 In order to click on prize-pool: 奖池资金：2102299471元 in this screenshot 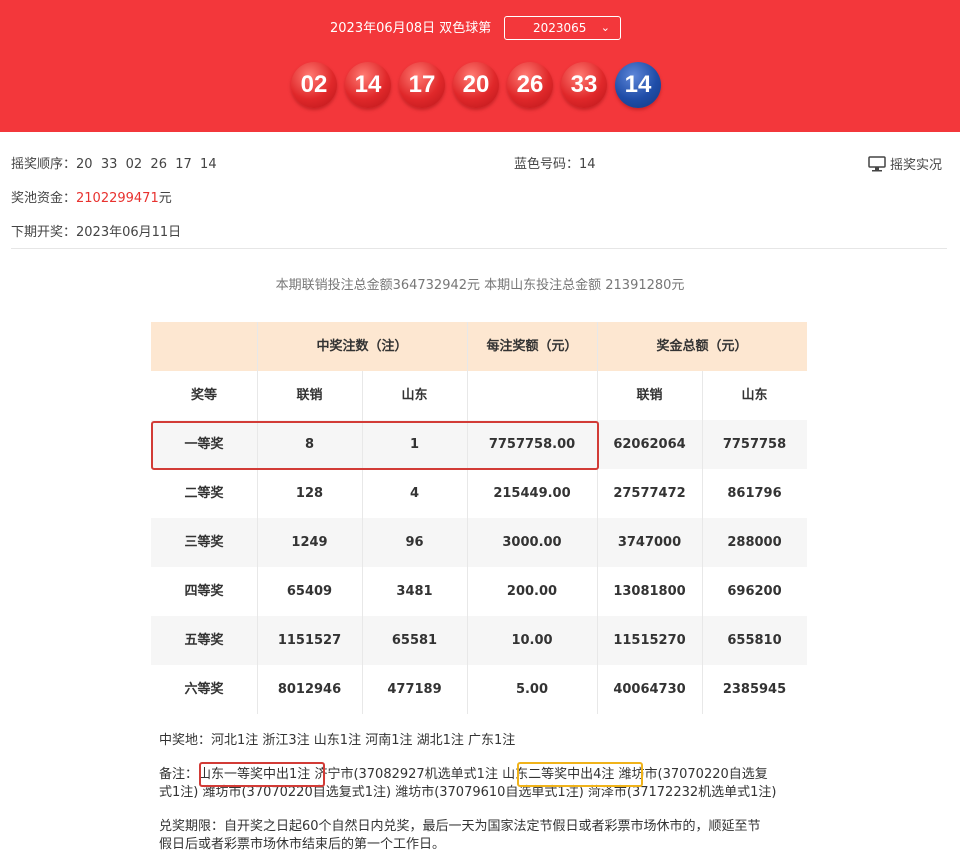, I will do `click(91, 199)`.